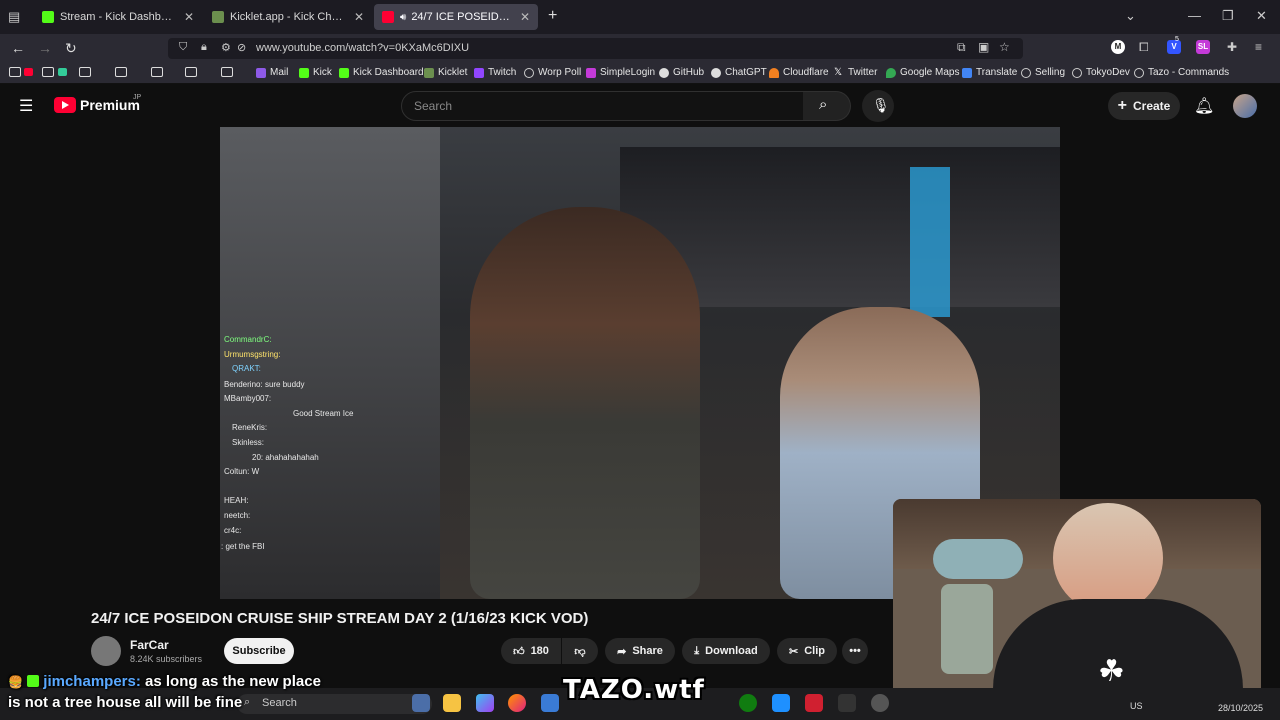 This screenshot has width=1280, height=720. What do you see at coordinates (204, 47) in the screenshot?
I see `lock-icon: 🔒︎` at bounding box center [204, 47].